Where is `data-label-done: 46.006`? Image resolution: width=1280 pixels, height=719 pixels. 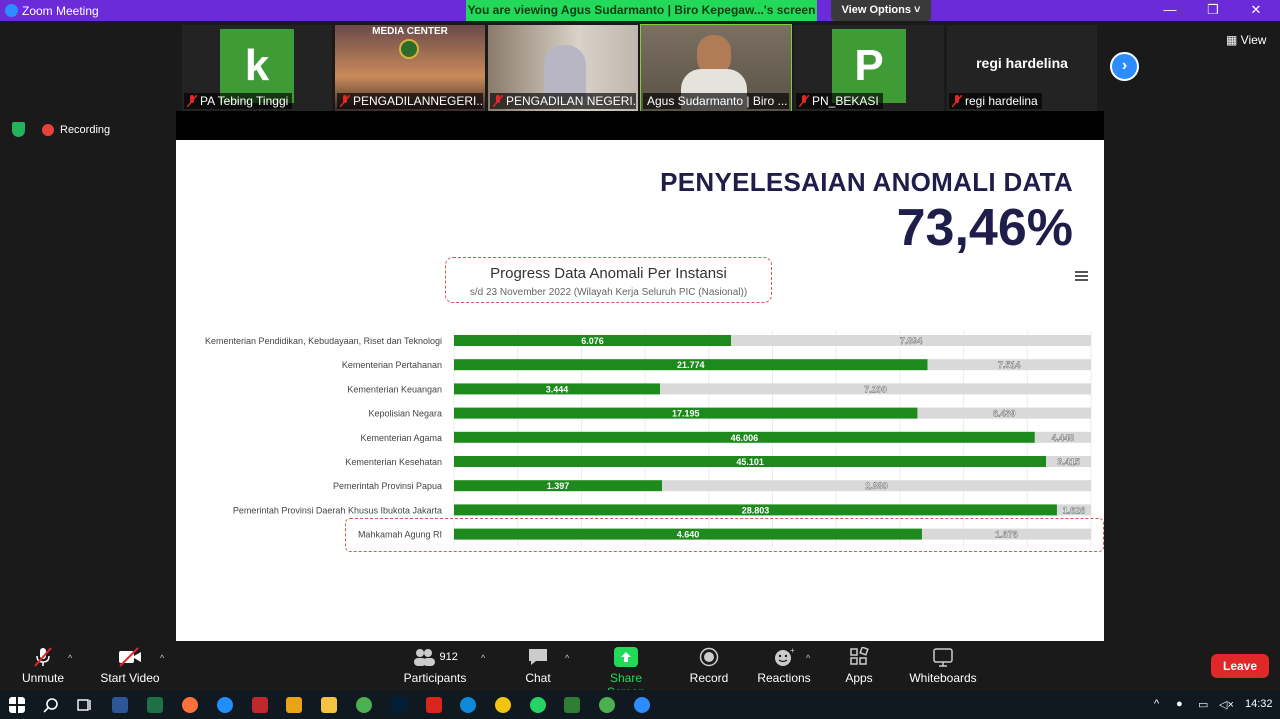
data-label-done: 46.006 is located at coordinates (745, 438).